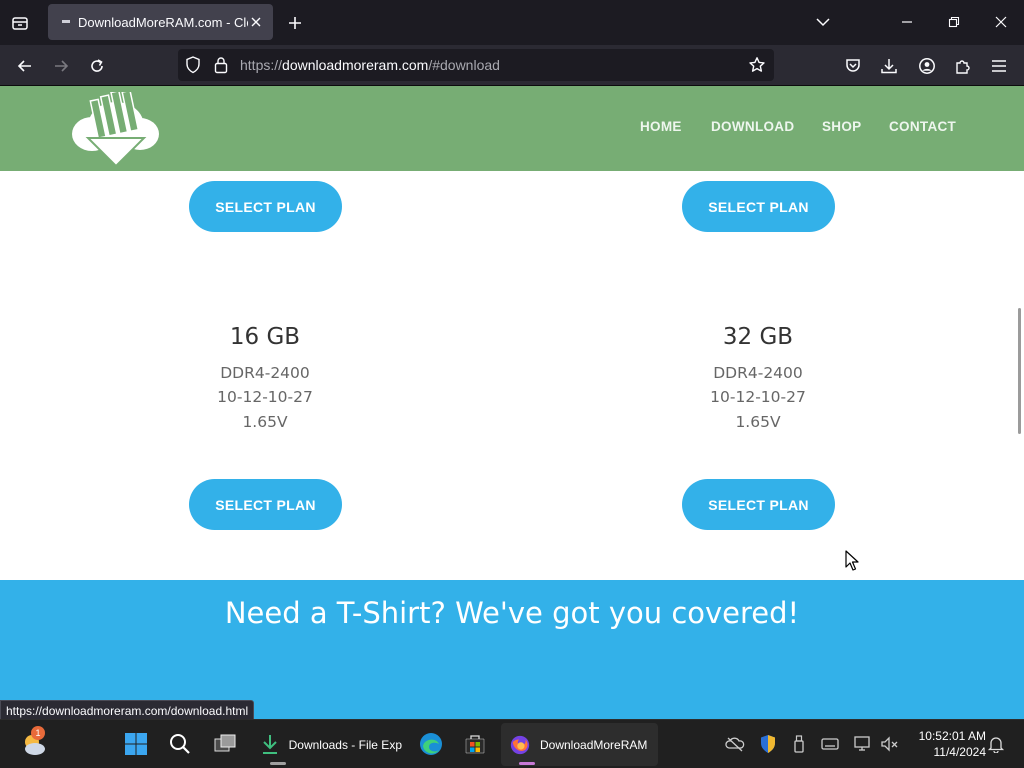 This screenshot has width=1024, height=768. I want to click on usb-device-icon, so click(799, 744).